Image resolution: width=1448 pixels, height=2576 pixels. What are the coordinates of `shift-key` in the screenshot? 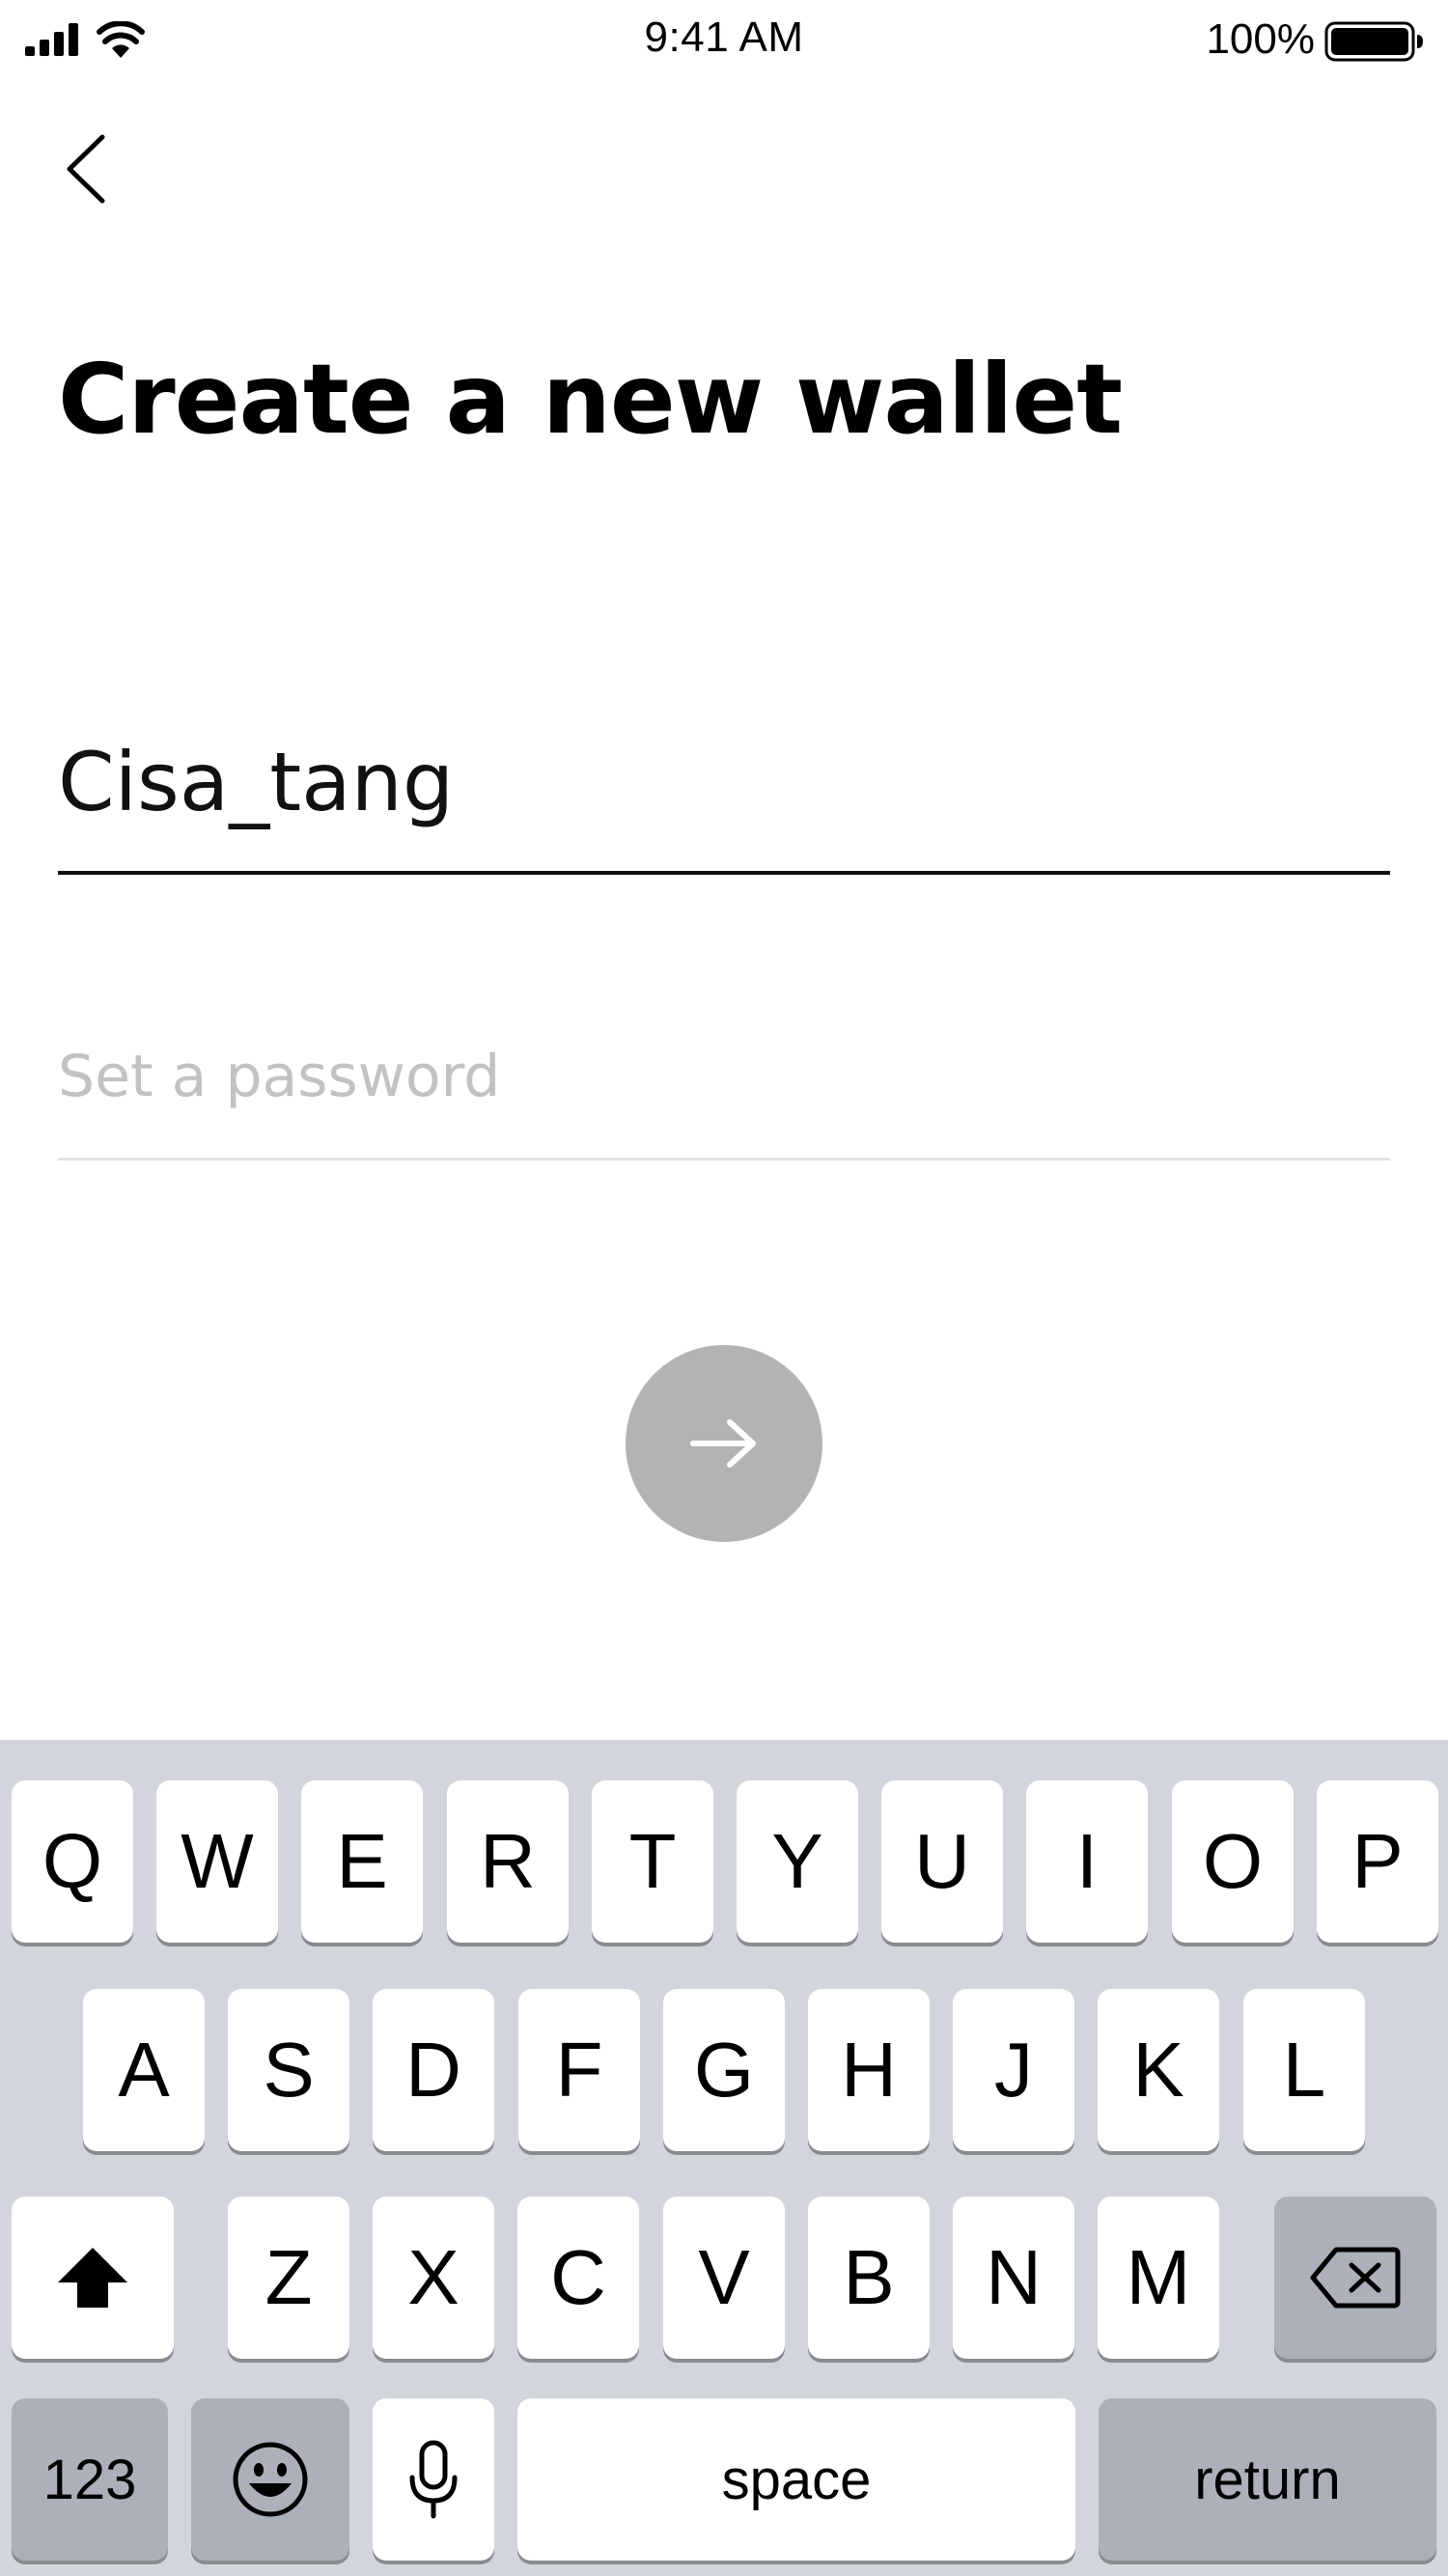 It's located at (93, 2278).